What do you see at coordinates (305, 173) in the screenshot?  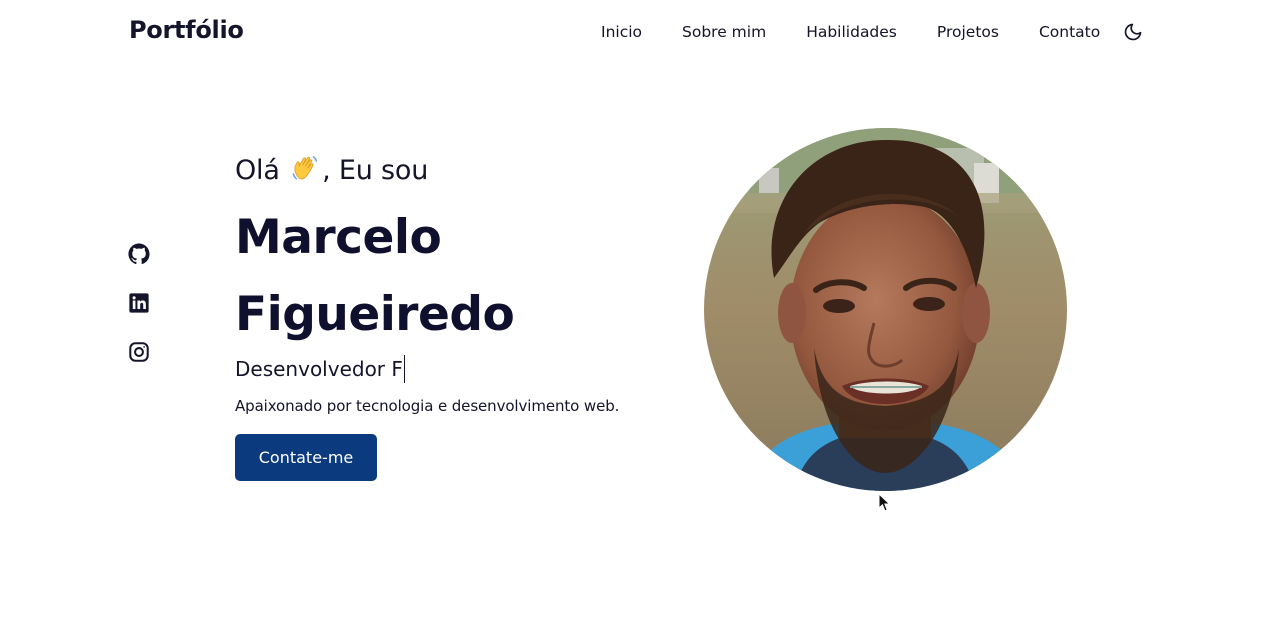 I see `waving-hand-emoji` at bounding box center [305, 173].